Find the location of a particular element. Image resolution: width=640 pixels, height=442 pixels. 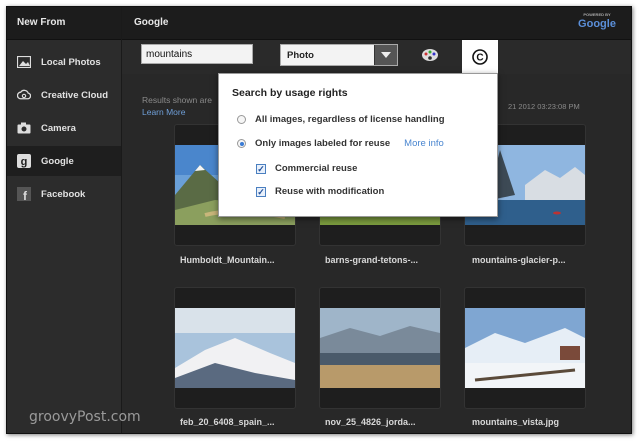

badge-brand-text: Google is located at coordinates (597, 24).